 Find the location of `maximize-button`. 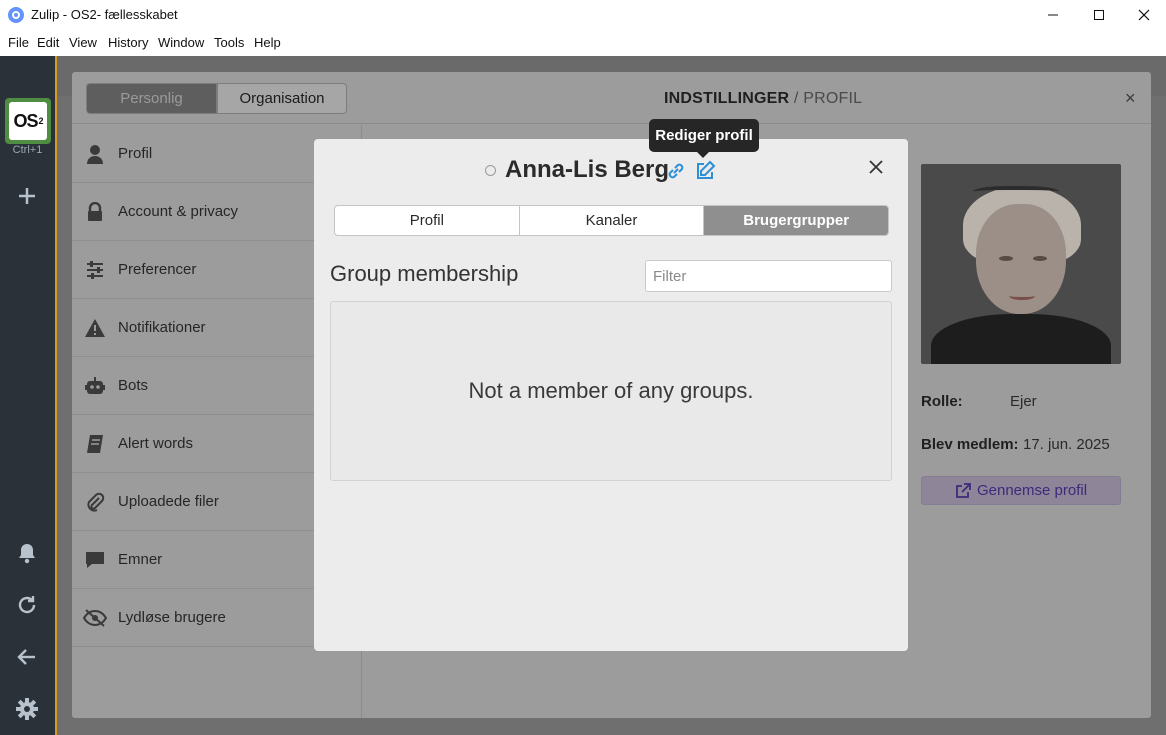

maximize-button is located at coordinates (1099, 15).